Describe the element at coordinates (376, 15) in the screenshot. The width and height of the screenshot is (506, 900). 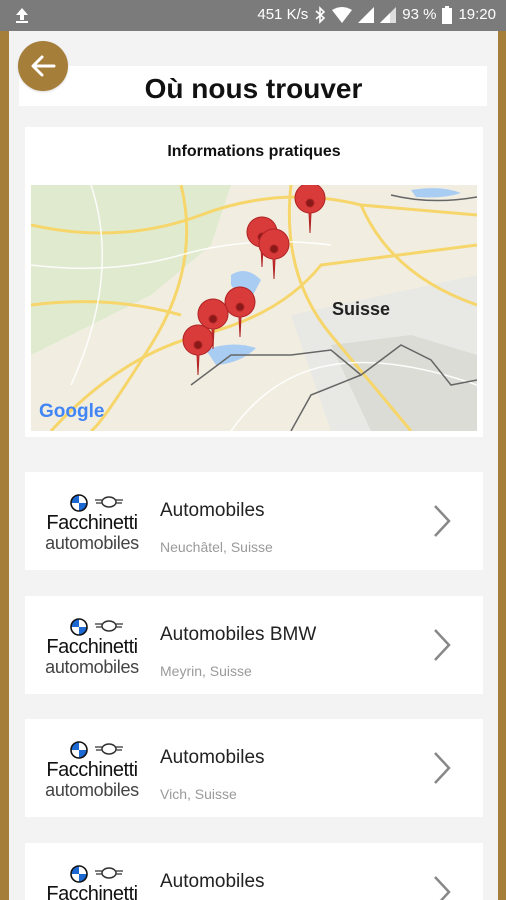
I see `status-icons: 451 K/s 93 % 19:20` at that location.